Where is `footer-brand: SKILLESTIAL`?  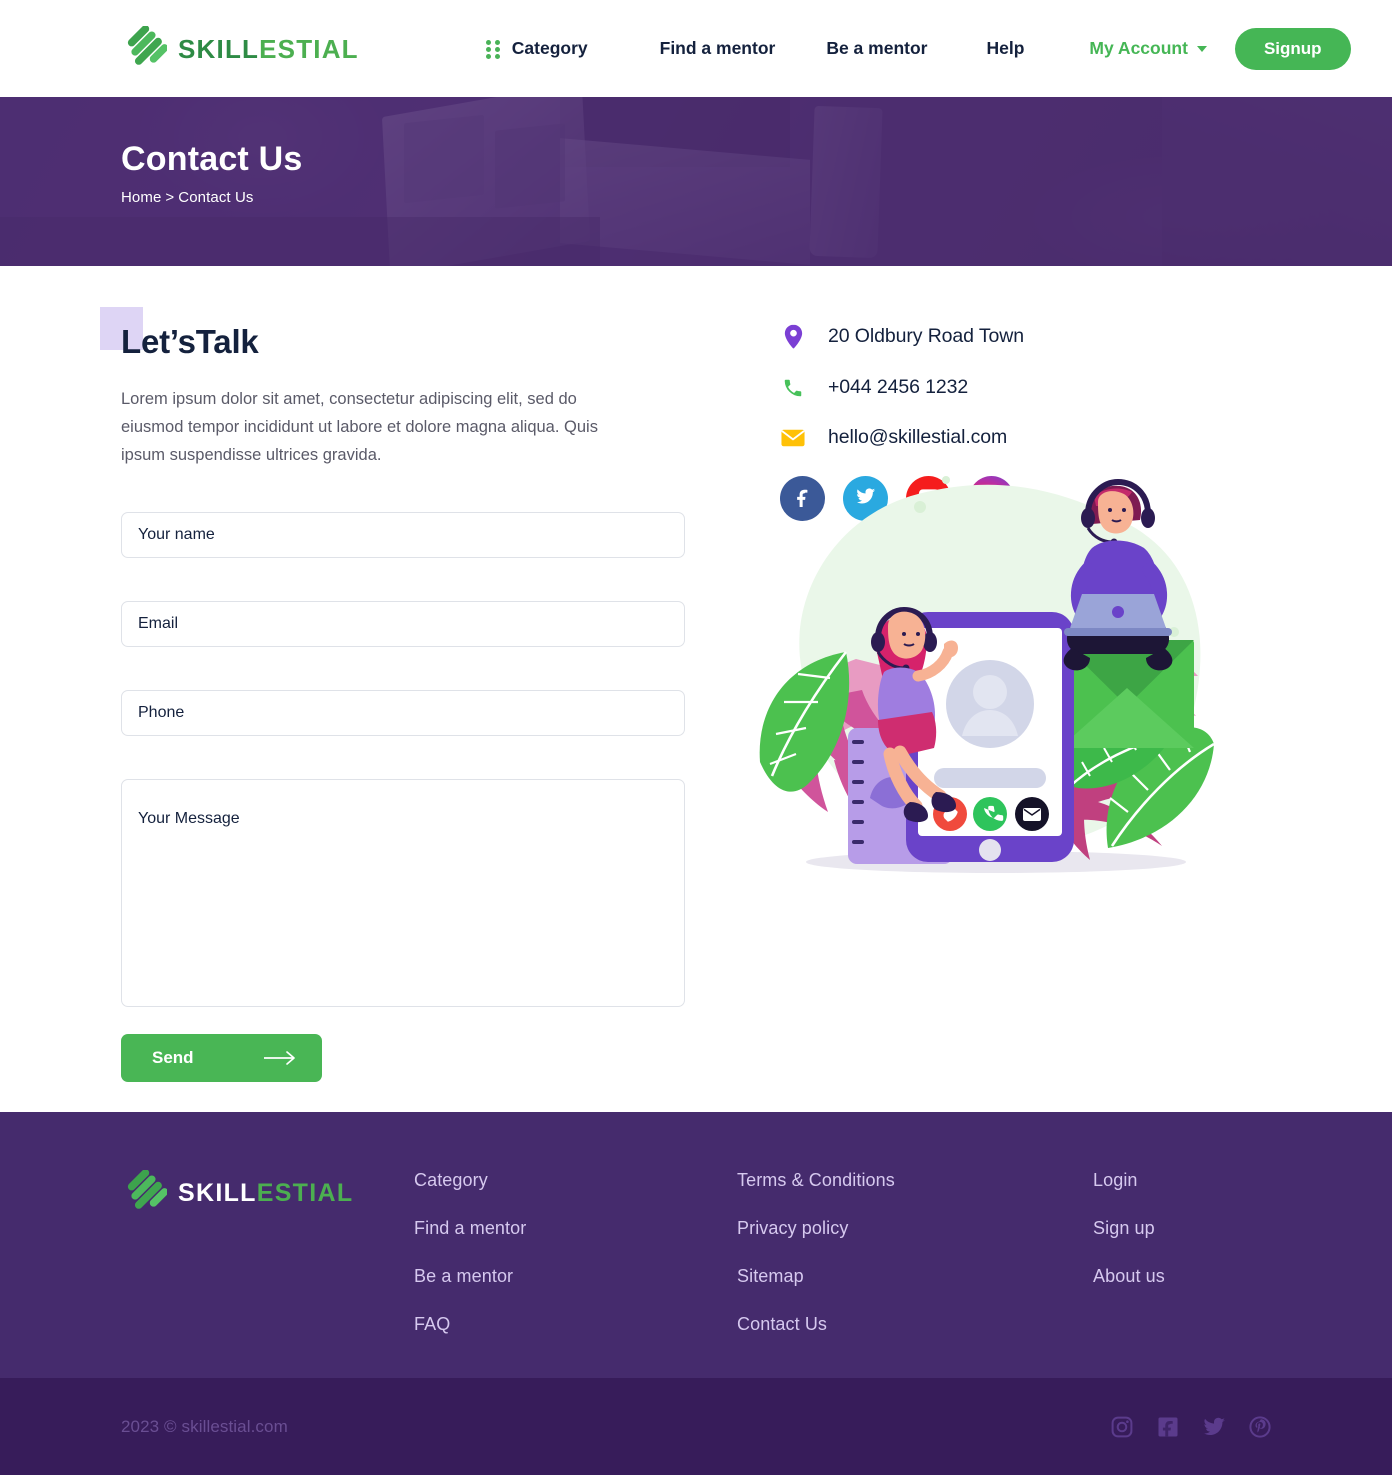
footer-brand: SKILLESTIAL is located at coordinates (267, 1273).